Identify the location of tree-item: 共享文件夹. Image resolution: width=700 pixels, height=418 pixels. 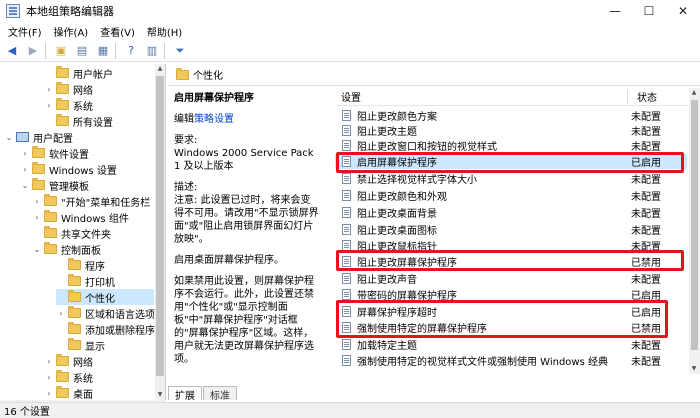
(71, 233).